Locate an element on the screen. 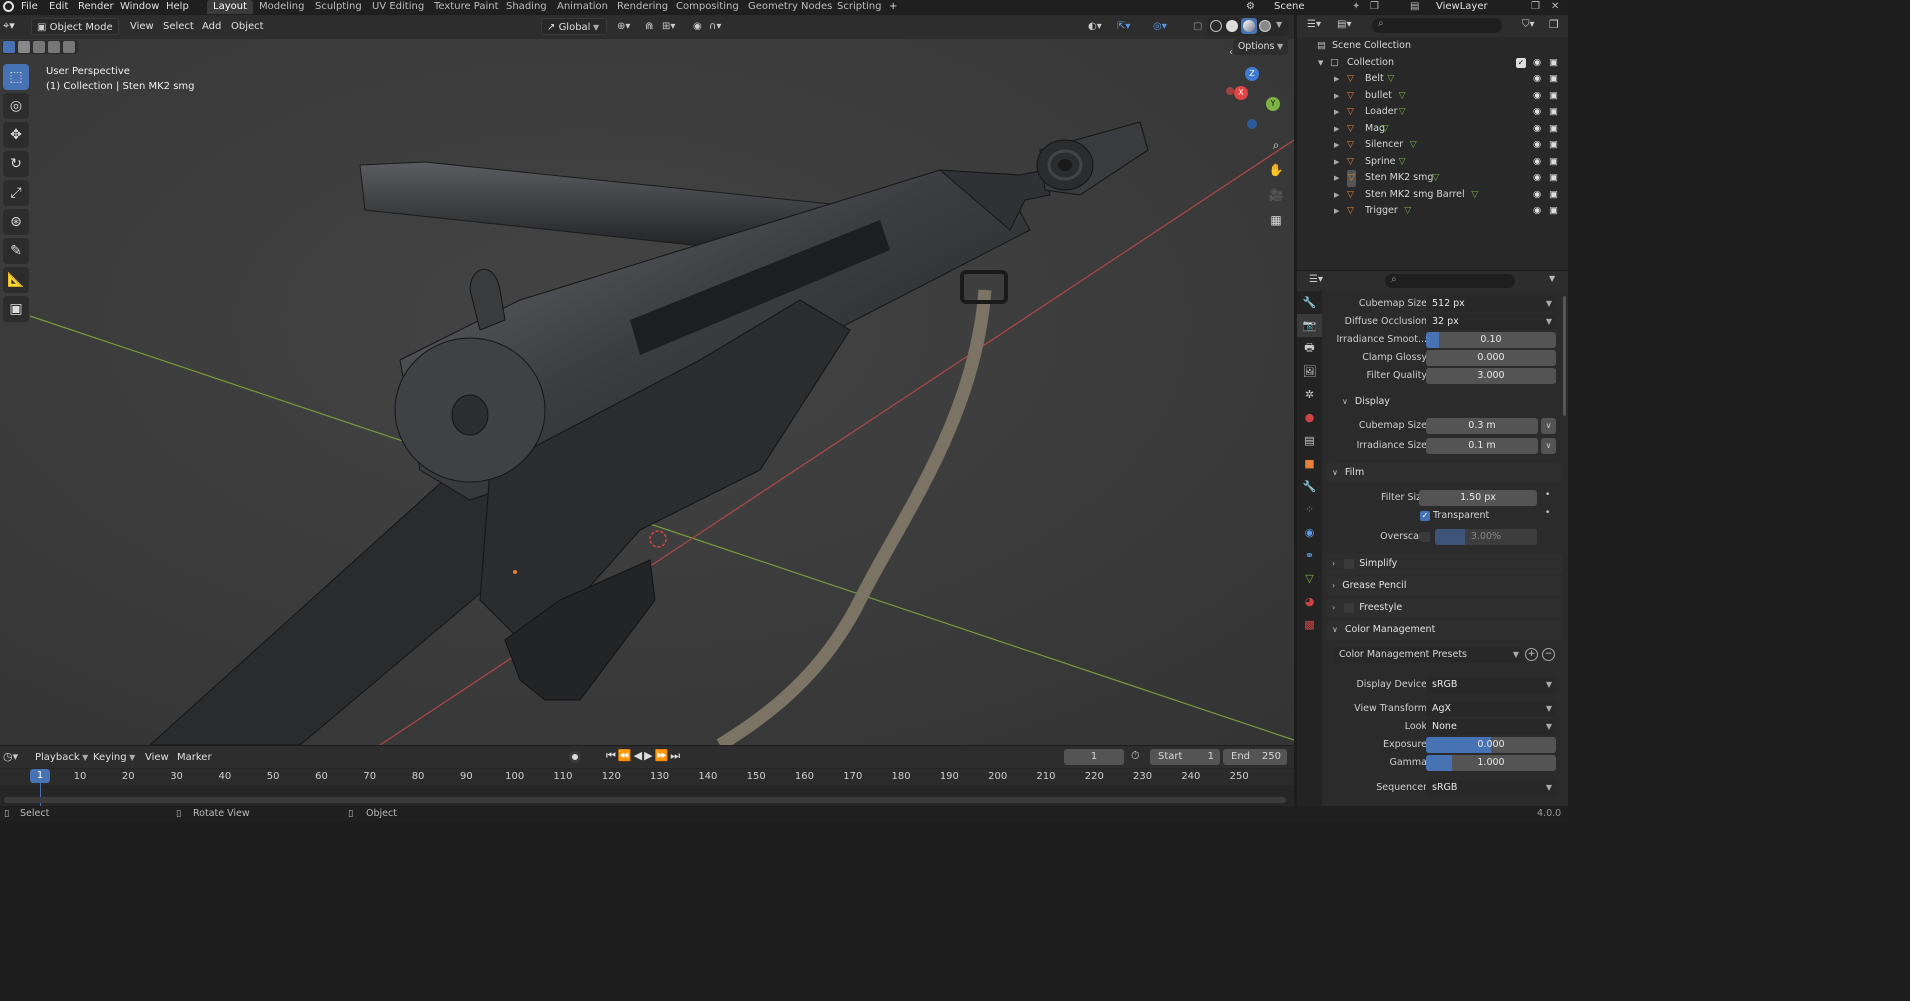 Image resolution: width=1910 pixels, height=1001 pixels. material-preview-shading-button is located at coordinates (1249, 26).